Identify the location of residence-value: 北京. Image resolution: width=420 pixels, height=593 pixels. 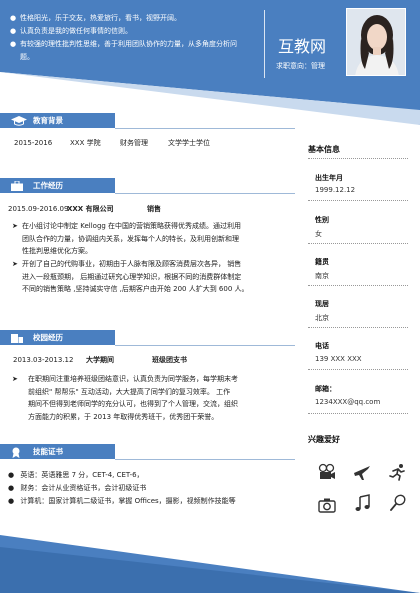
(322, 318).